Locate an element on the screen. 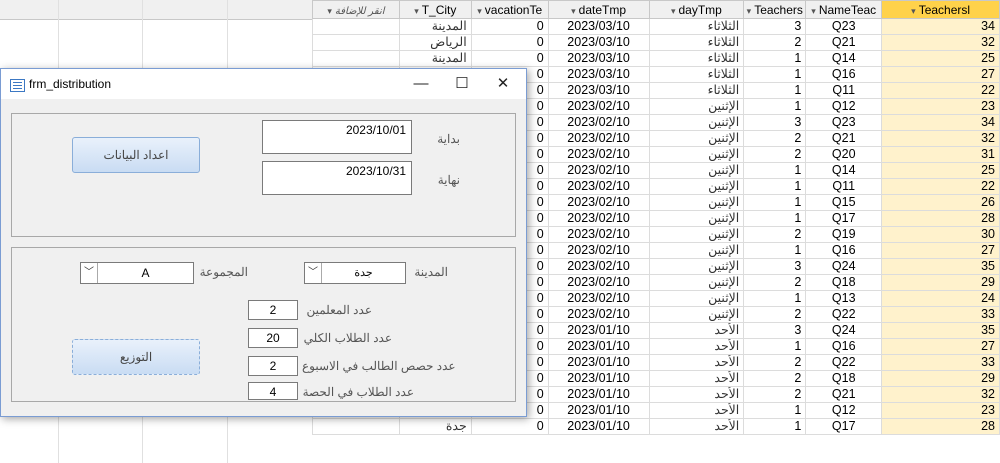  column-header-teachersl: ▾ Teachersl is located at coordinates (940, 9).